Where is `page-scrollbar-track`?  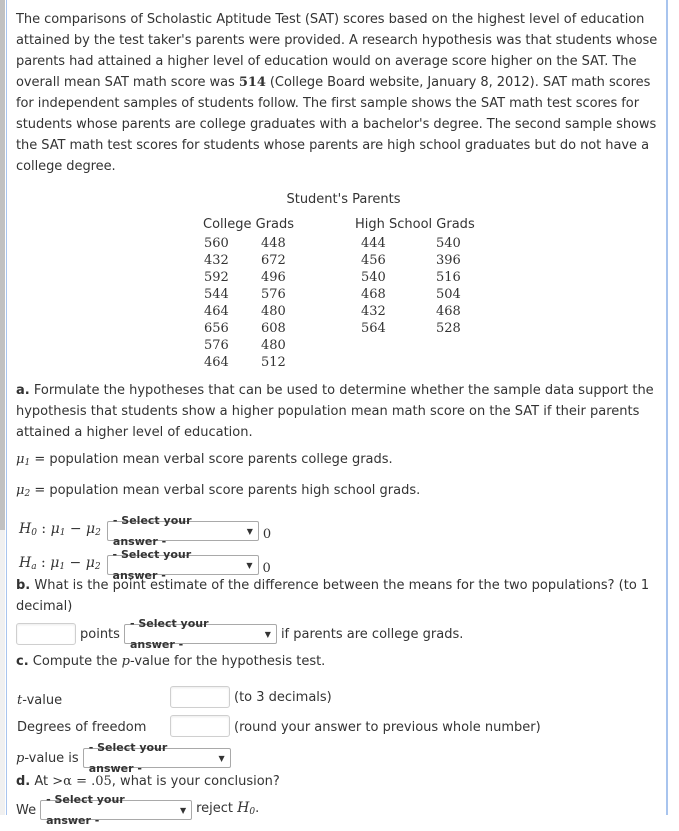
page-scrollbar-track is located at coordinates (2, 407).